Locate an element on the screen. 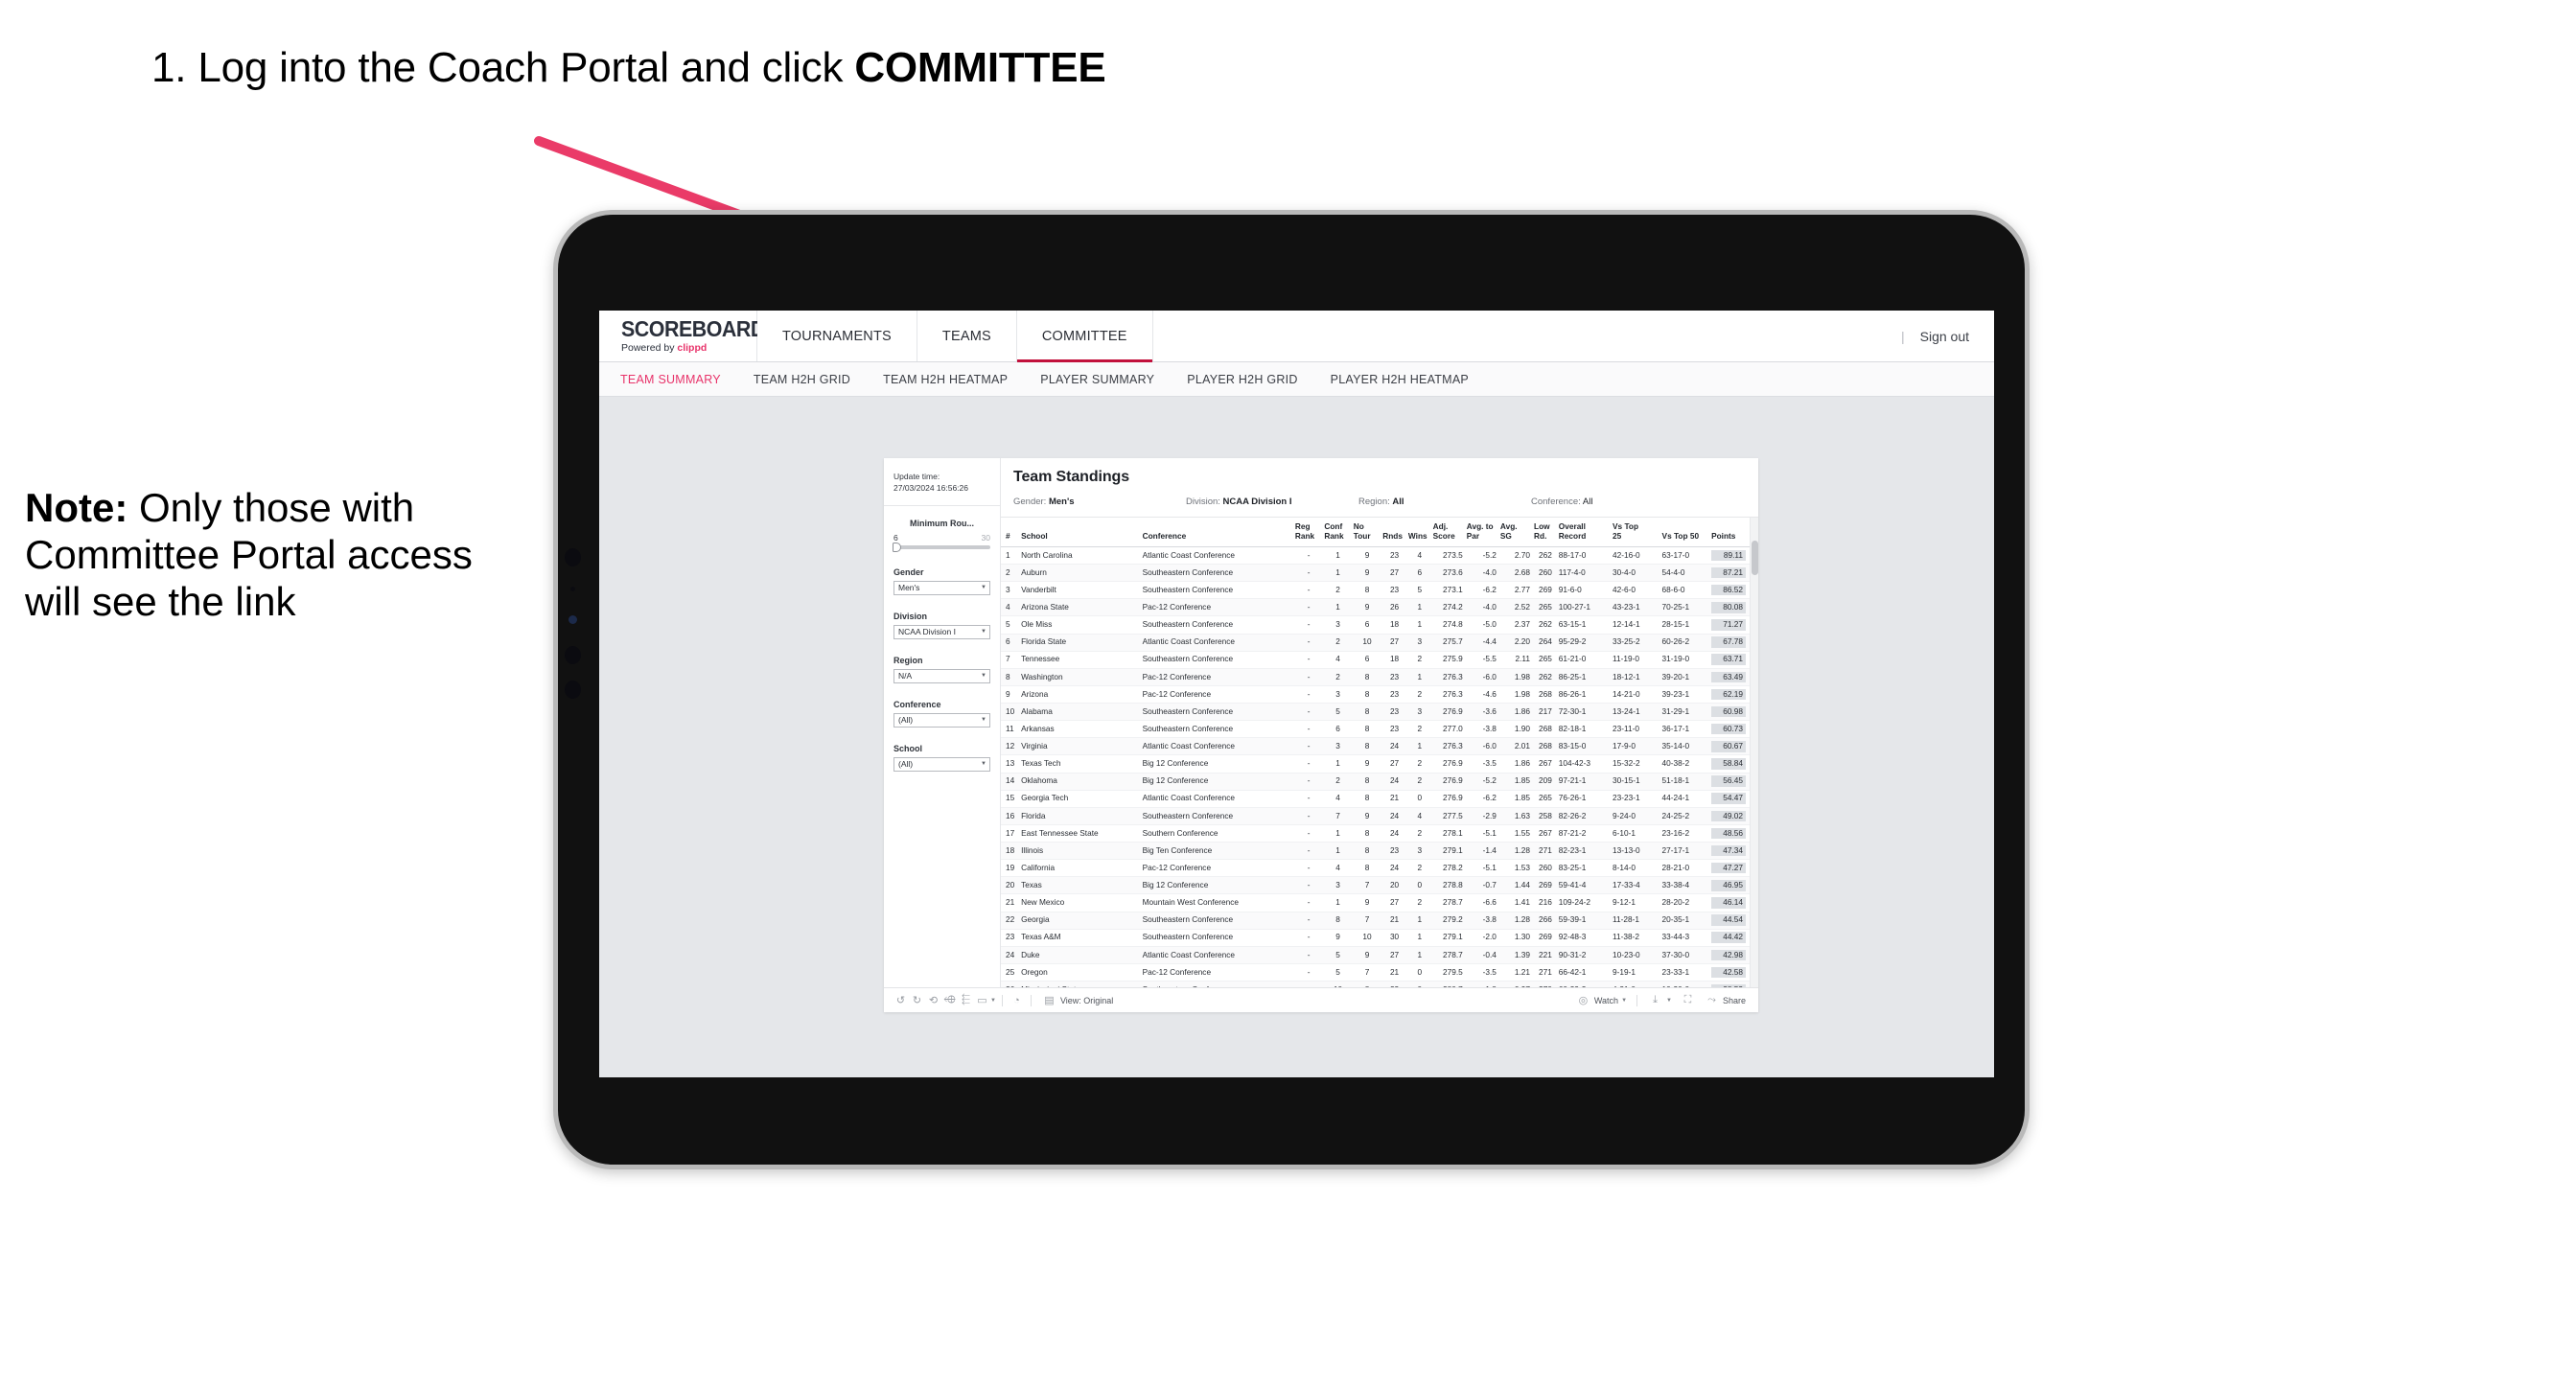 This screenshot has width=2576, height=1386. share-button: ⤳ Share is located at coordinates (1725, 1000).